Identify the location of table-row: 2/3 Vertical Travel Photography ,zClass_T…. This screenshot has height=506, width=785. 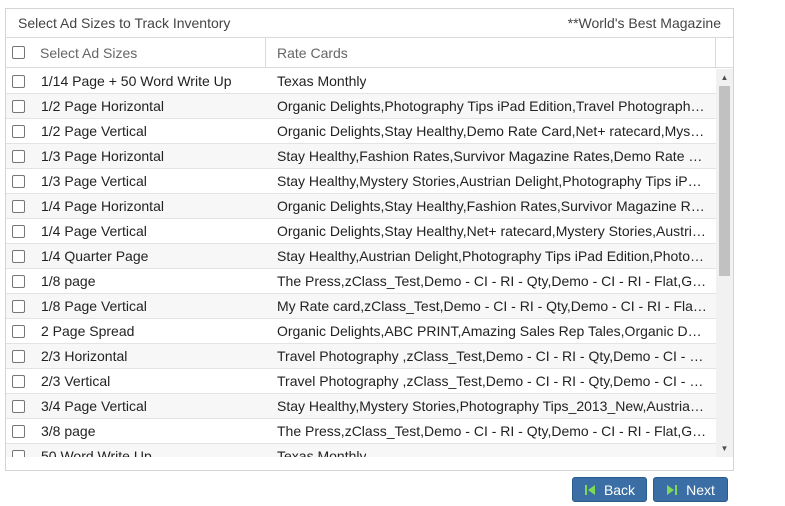
(361, 381).